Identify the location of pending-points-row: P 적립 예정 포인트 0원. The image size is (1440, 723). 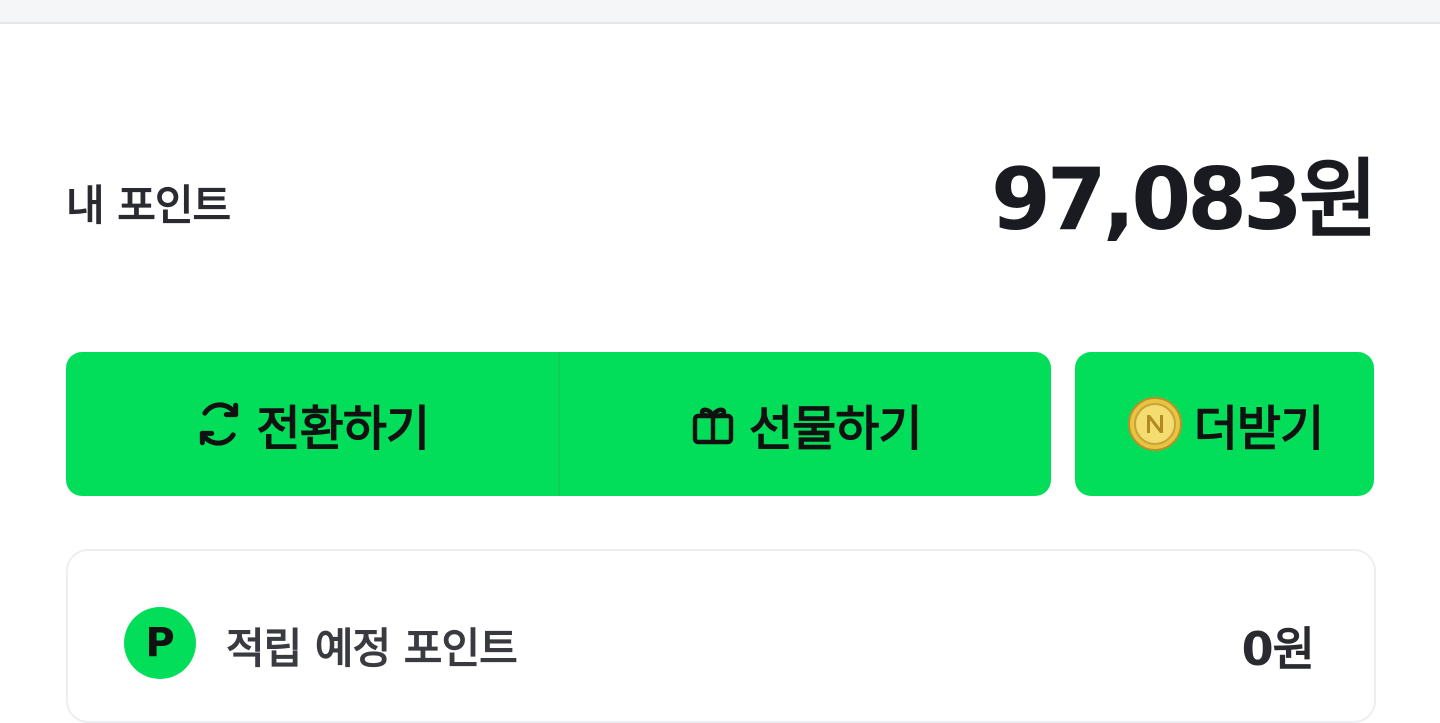
(719, 643).